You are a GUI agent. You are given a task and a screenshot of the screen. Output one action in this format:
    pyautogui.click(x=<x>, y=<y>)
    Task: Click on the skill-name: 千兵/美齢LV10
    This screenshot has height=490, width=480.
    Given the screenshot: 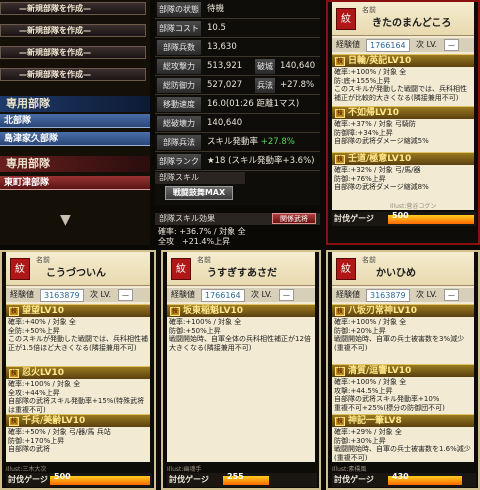 What is the action you would take?
    pyautogui.click(x=54, y=421)
    